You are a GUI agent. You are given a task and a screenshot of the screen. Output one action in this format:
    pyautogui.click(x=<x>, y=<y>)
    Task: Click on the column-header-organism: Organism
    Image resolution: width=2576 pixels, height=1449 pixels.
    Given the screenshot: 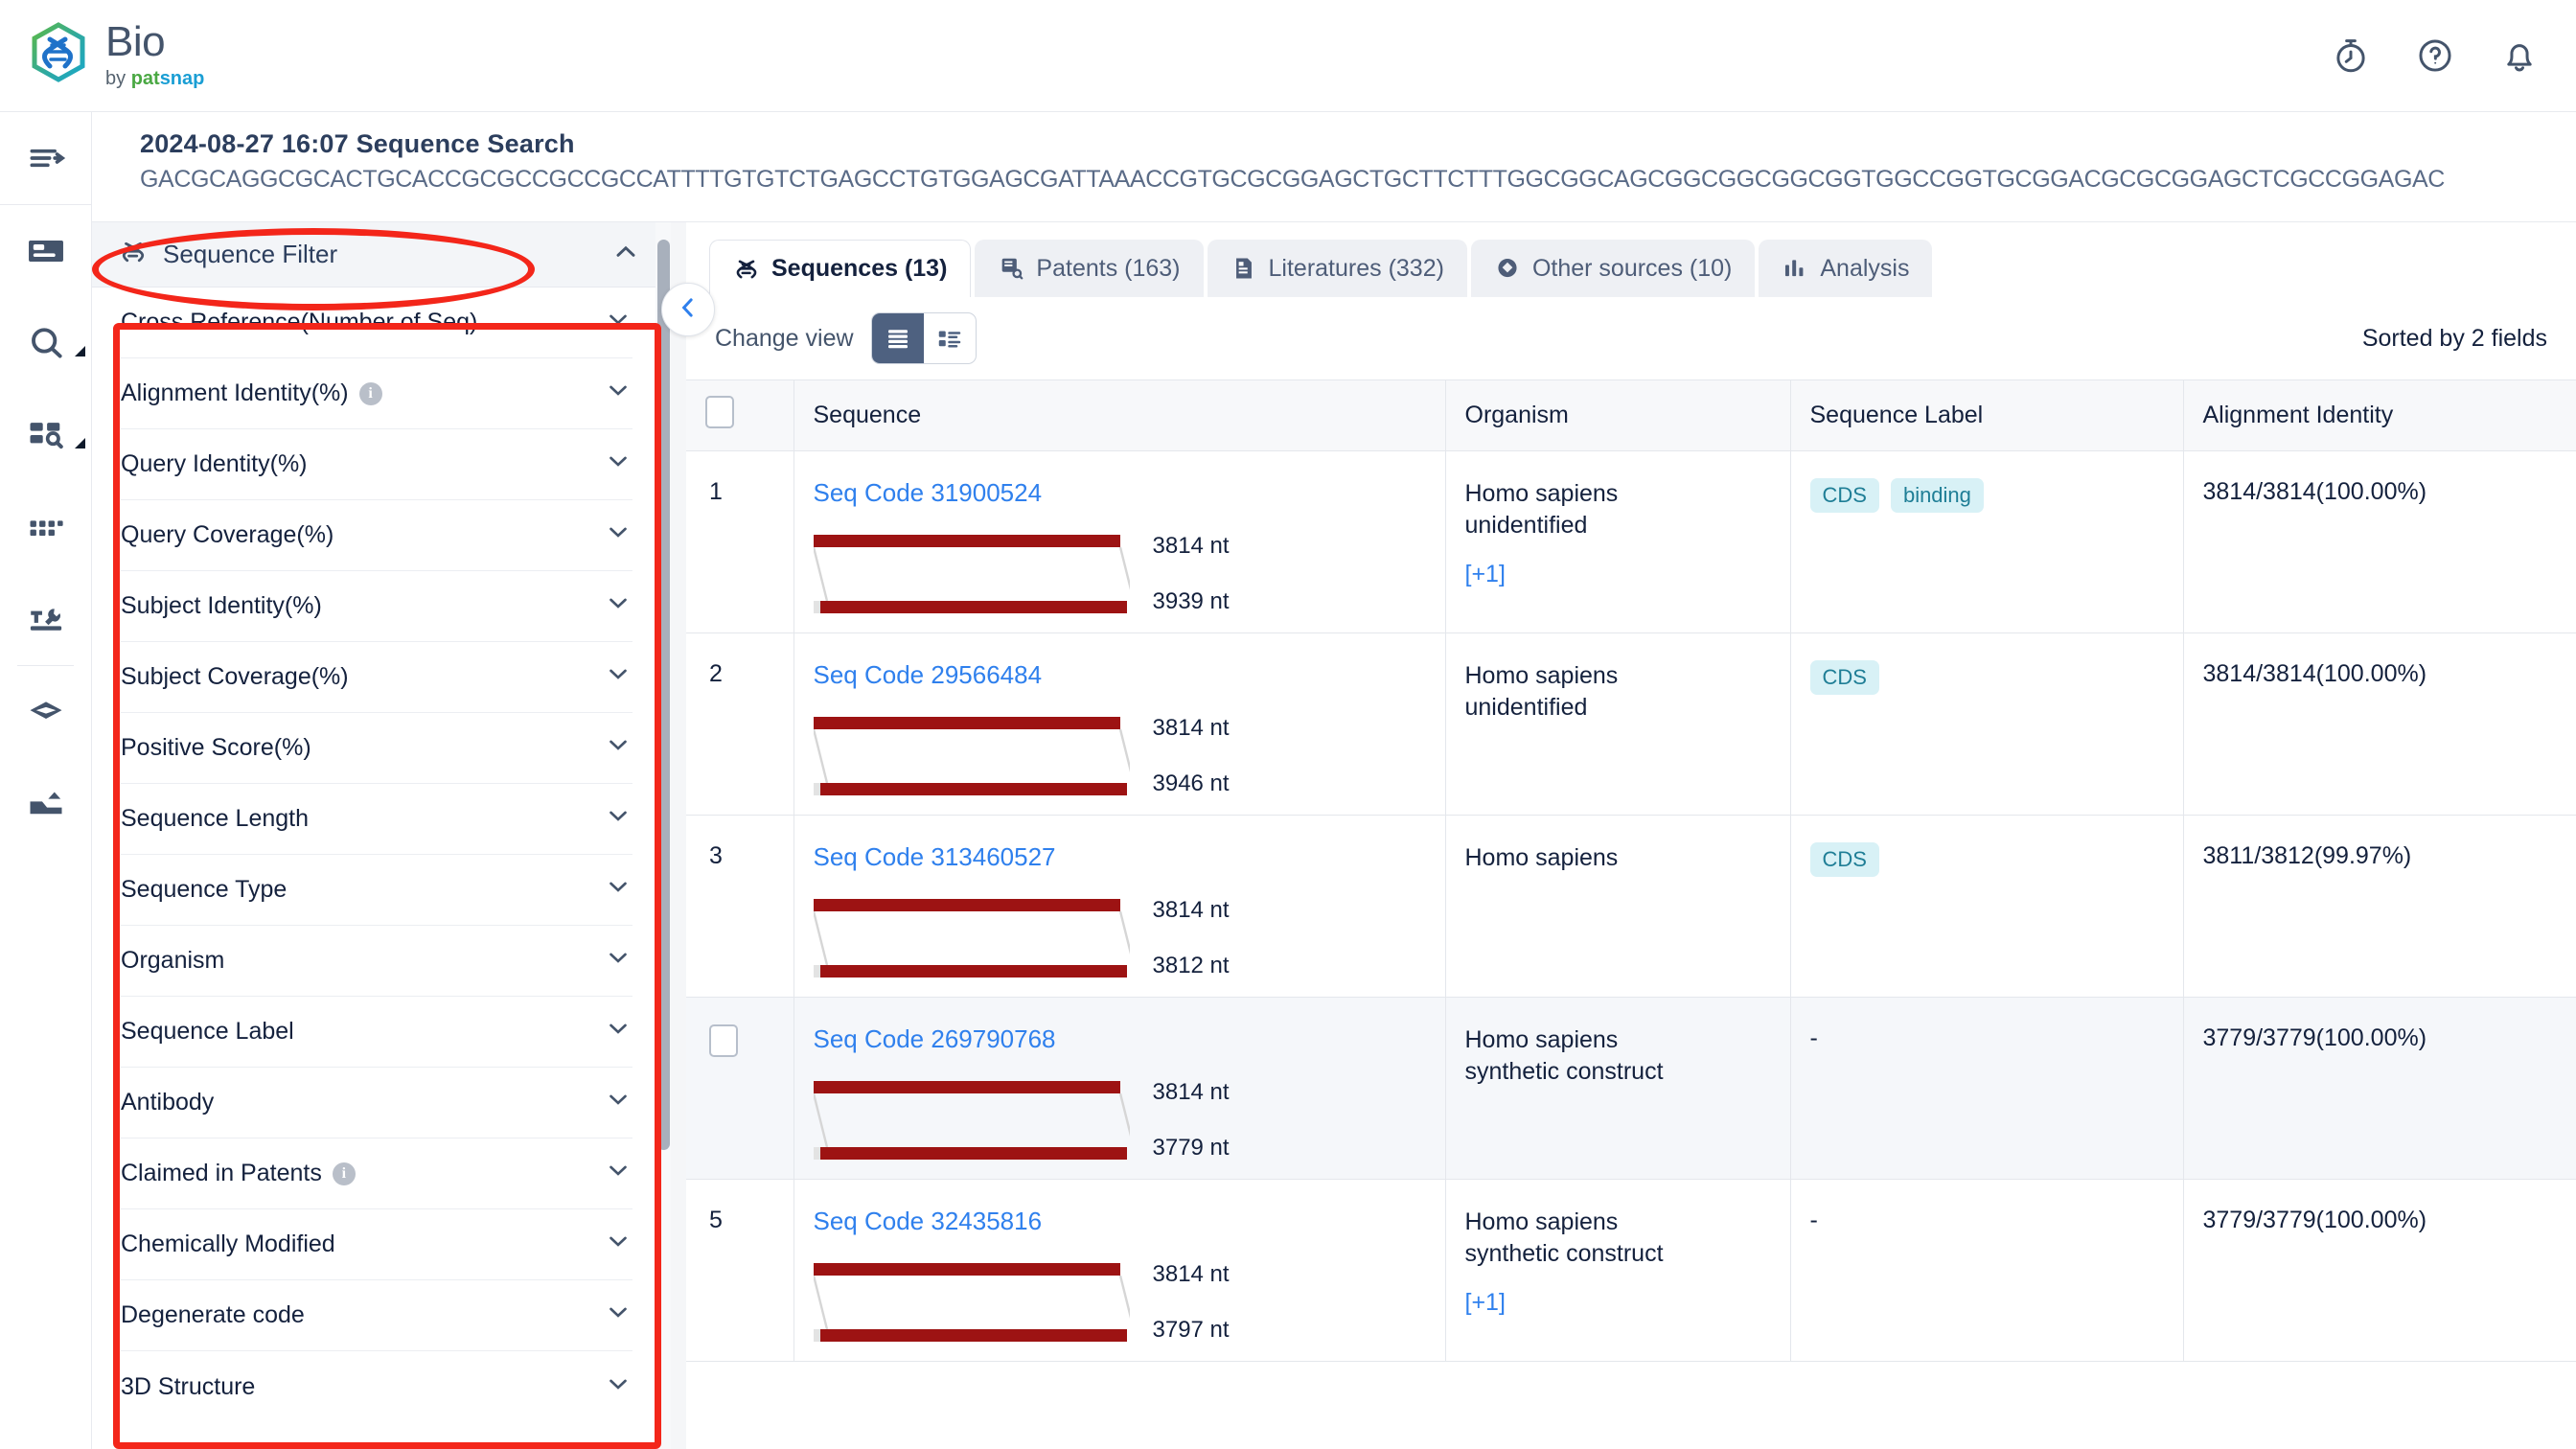 What is the action you would take?
    pyautogui.click(x=1618, y=415)
    